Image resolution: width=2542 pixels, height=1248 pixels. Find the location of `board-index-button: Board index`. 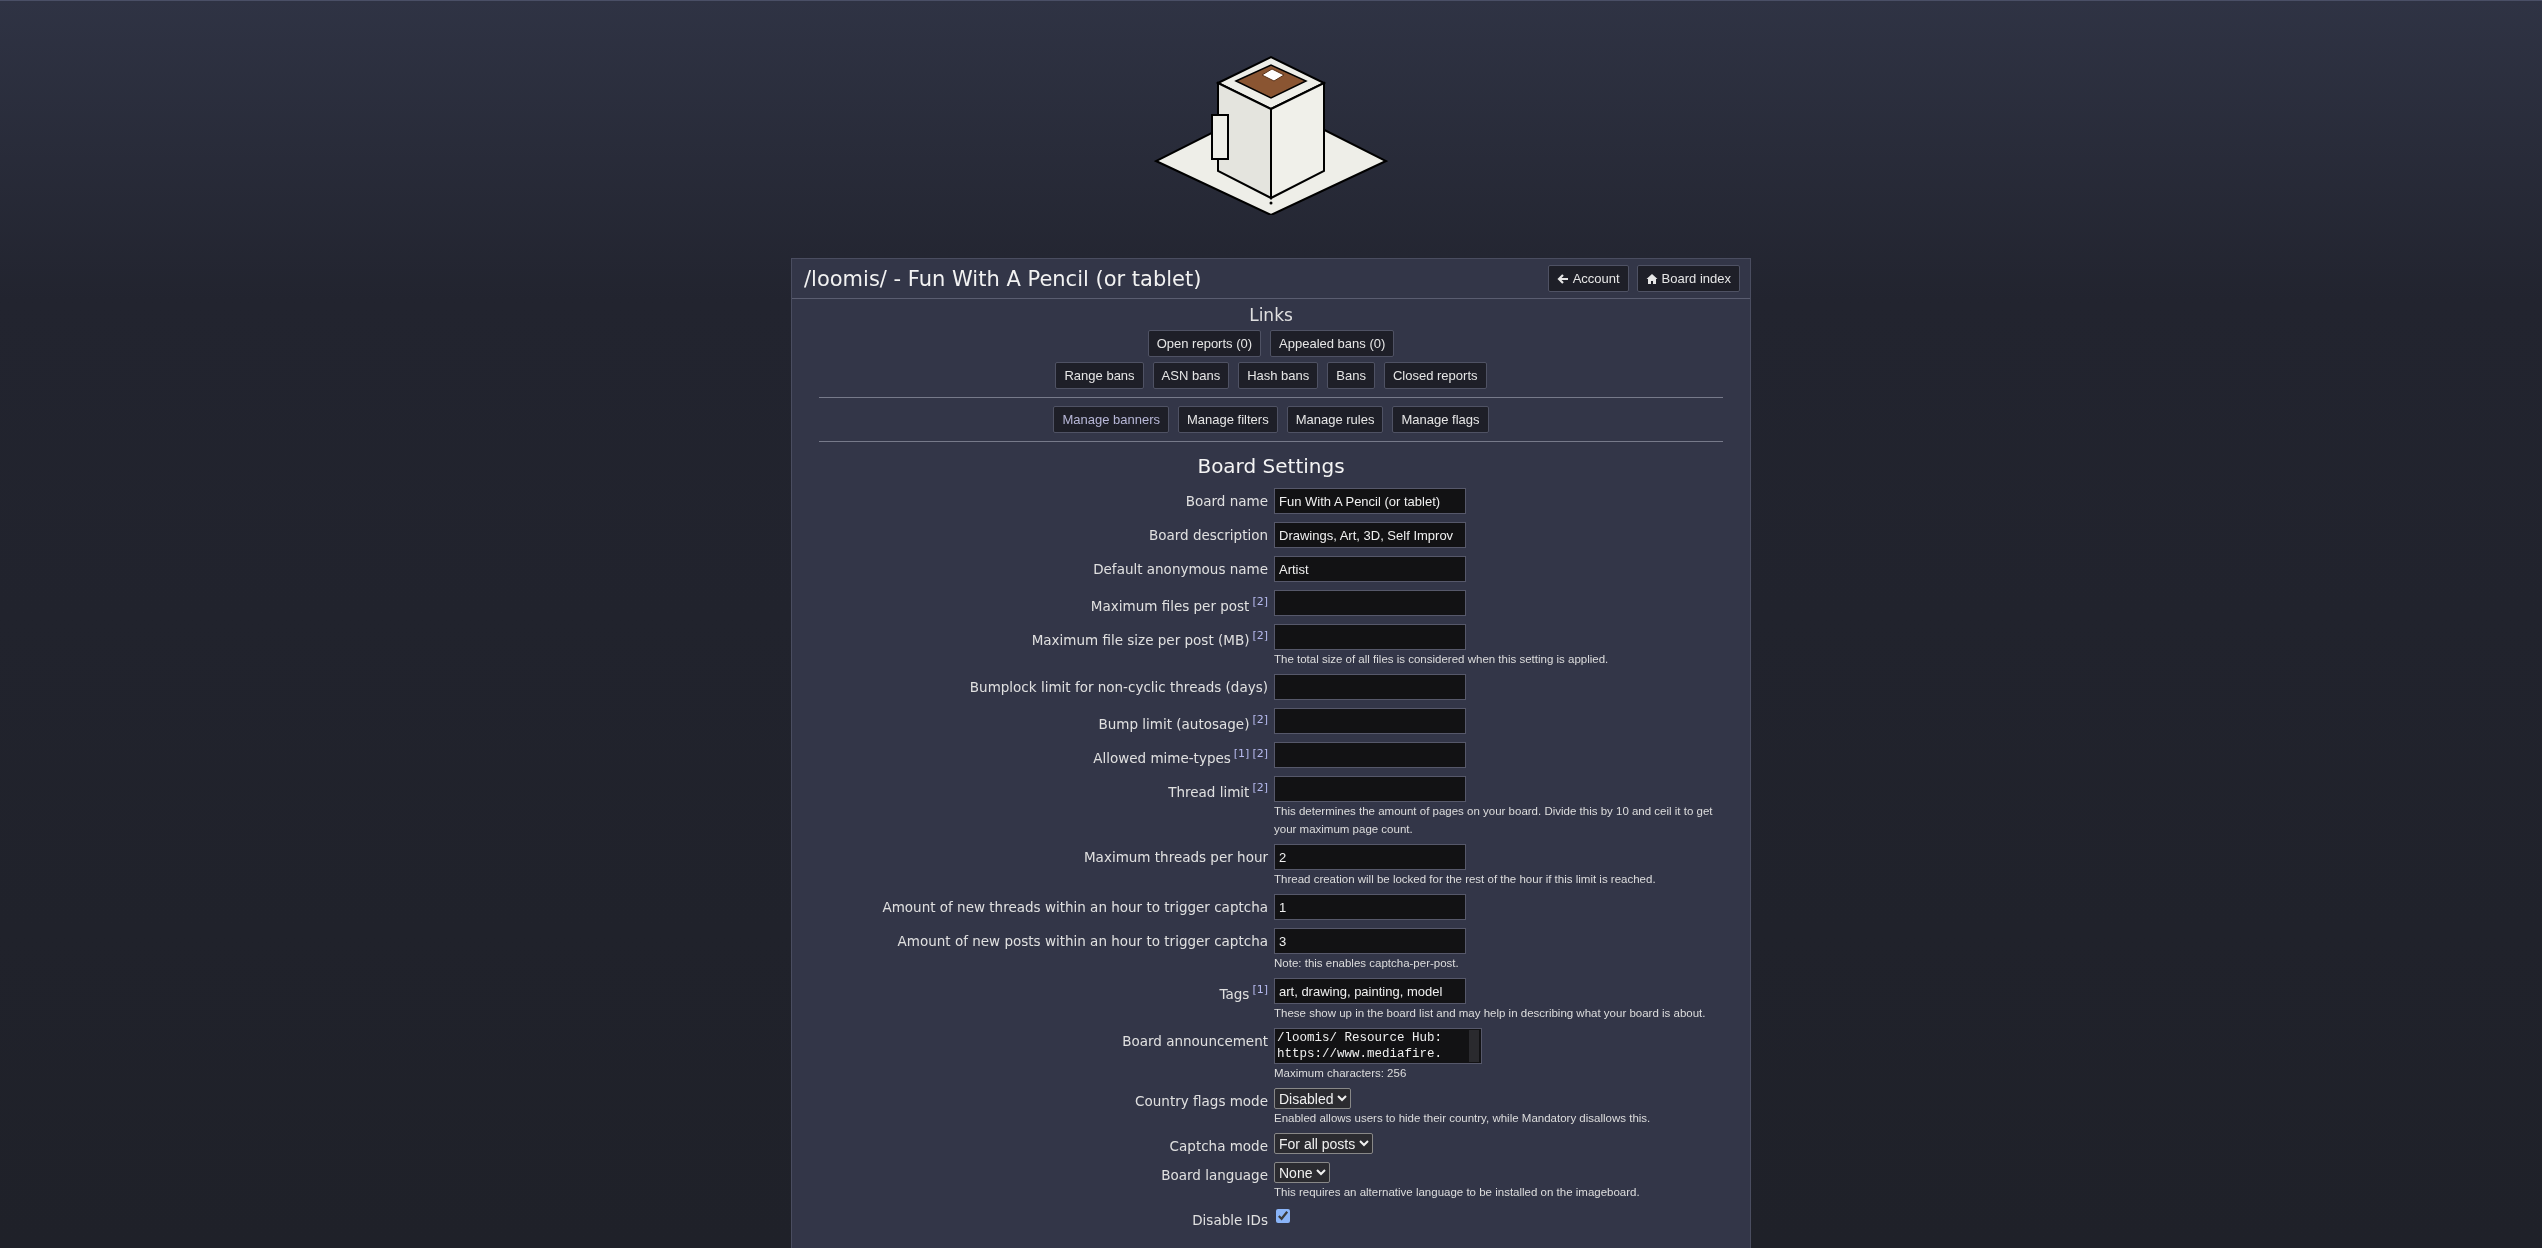

board-index-button: Board index is located at coordinates (1688, 278).